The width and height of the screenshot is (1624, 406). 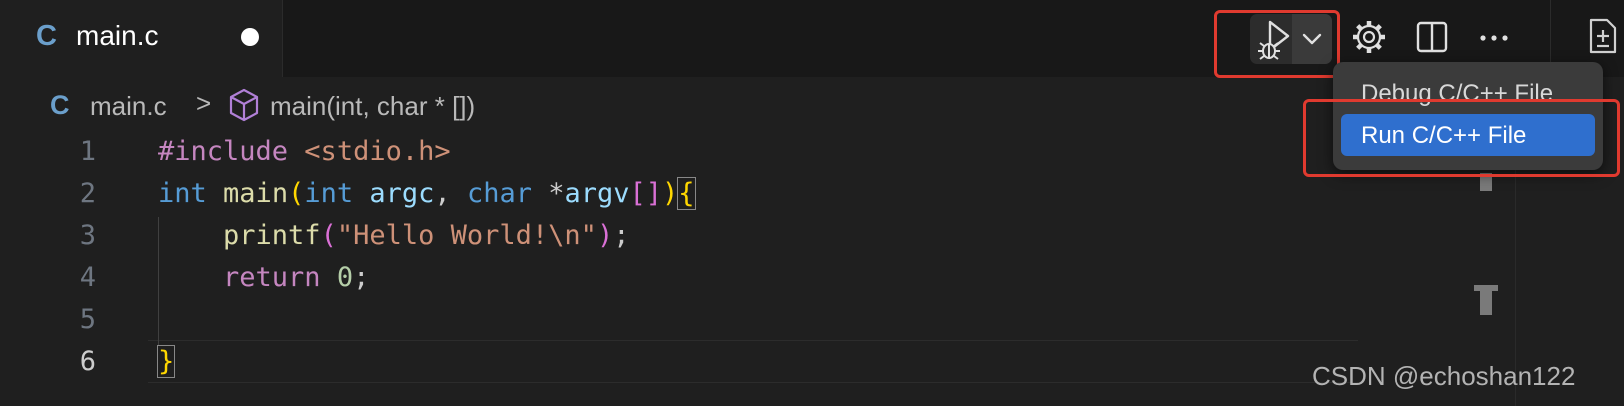 I want to click on breadcrumb-symbol: main(int, char * []), so click(x=372, y=106).